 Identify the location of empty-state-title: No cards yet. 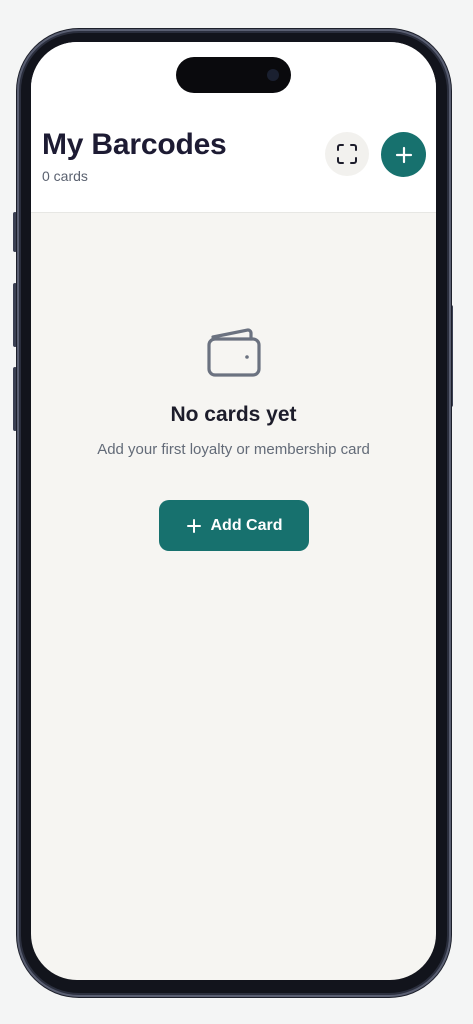
(233, 414).